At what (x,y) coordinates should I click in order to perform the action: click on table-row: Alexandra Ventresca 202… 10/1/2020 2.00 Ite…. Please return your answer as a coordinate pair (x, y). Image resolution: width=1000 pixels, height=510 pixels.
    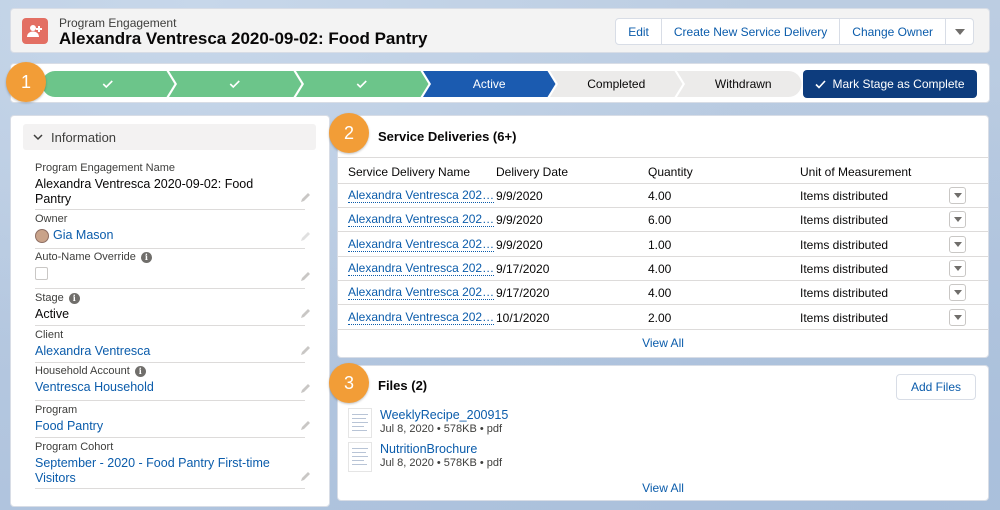
    Looking at the image, I should click on (663, 318).